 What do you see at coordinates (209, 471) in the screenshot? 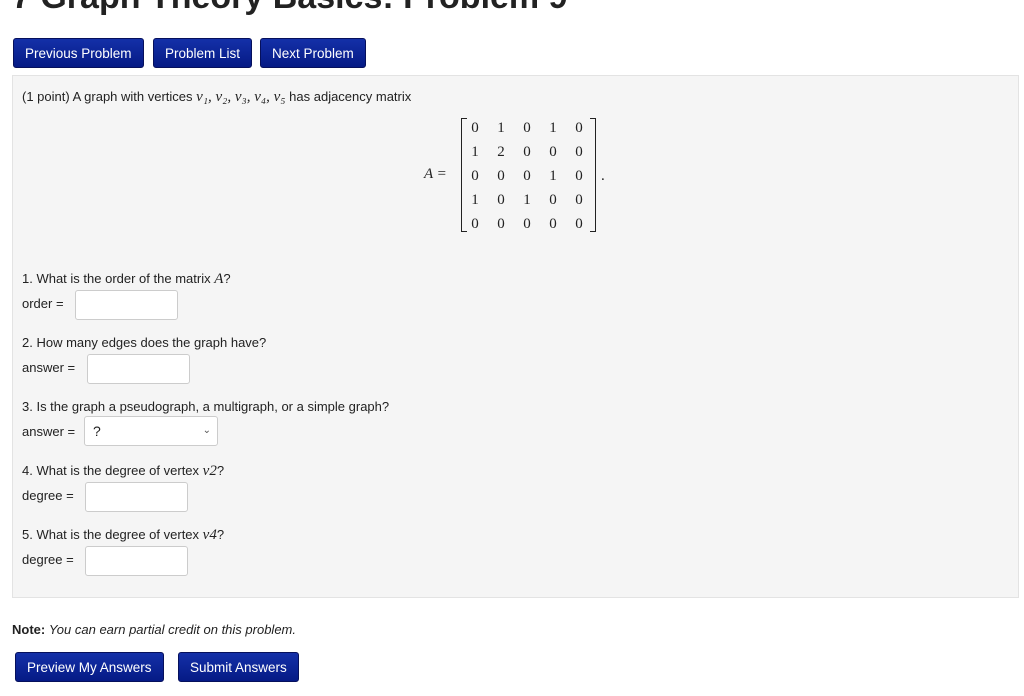
I see `question-math: v2` at bounding box center [209, 471].